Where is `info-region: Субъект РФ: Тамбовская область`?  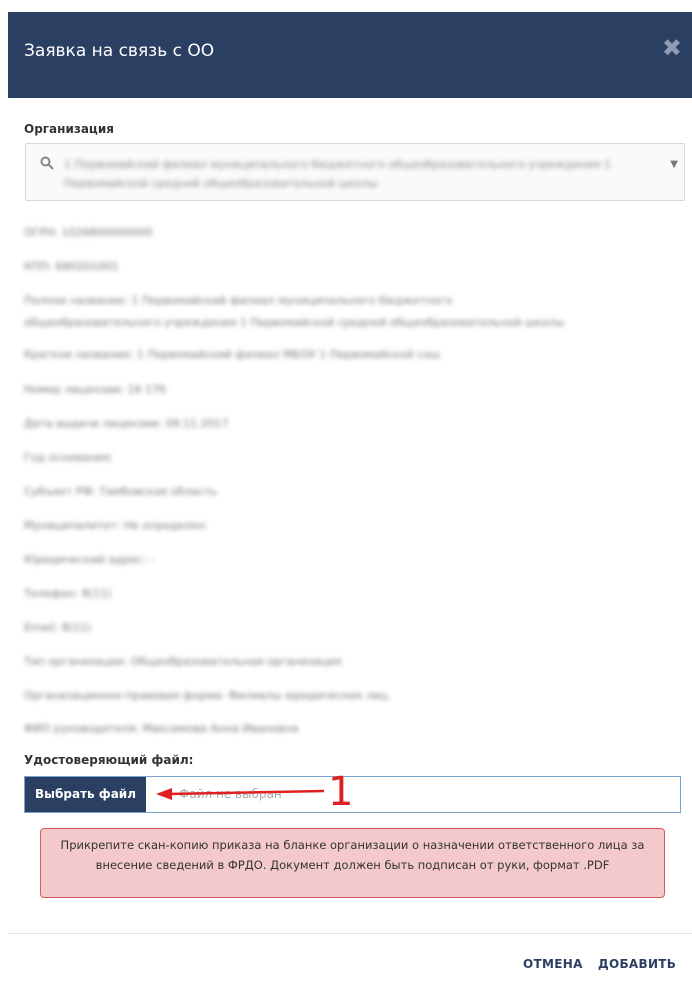
info-region: Субъект РФ: Тамбовская область is located at coordinates (120, 491).